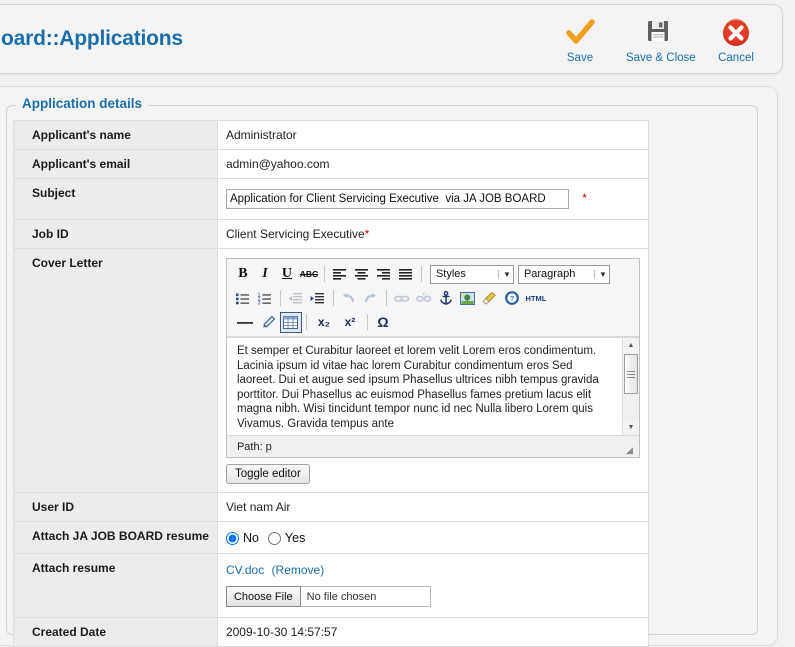 The image size is (795, 647). Describe the element at coordinates (490, 298) in the screenshot. I see `cleanup-broom-icon` at that location.